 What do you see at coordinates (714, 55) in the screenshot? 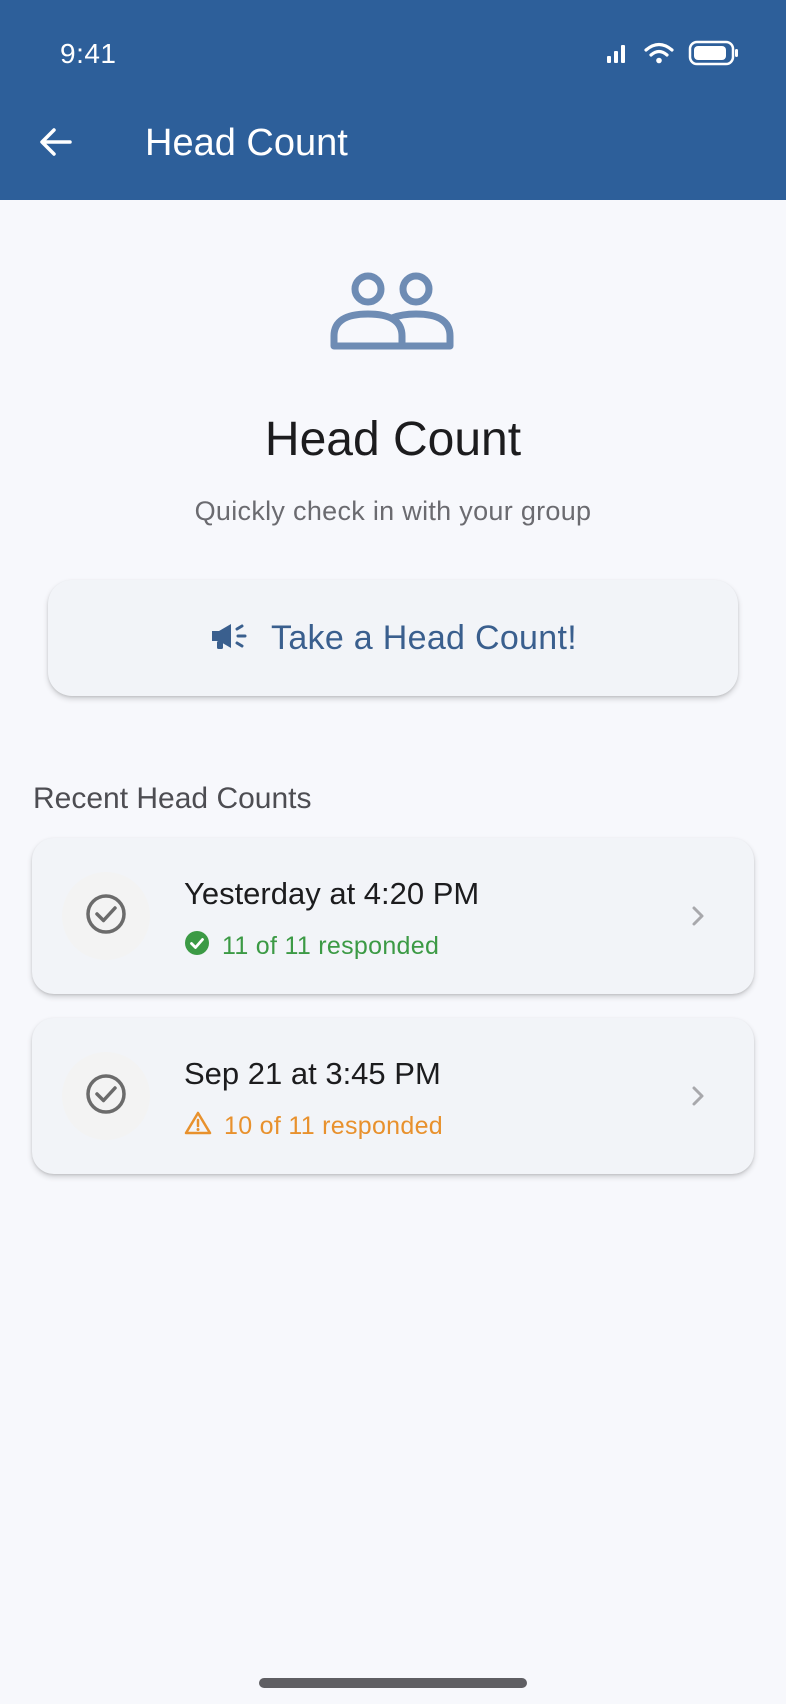
I see `battery-icon` at bounding box center [714, 55].